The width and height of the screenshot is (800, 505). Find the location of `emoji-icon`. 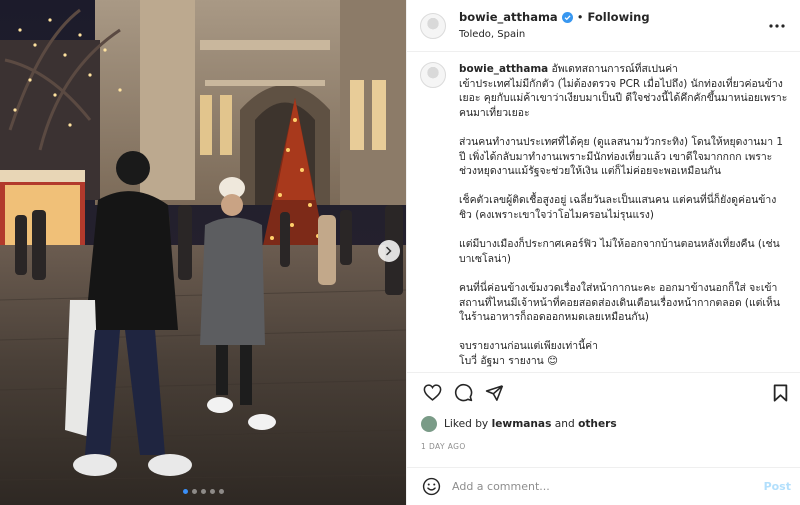

emoji-icon is located at coordinates (431, 486).